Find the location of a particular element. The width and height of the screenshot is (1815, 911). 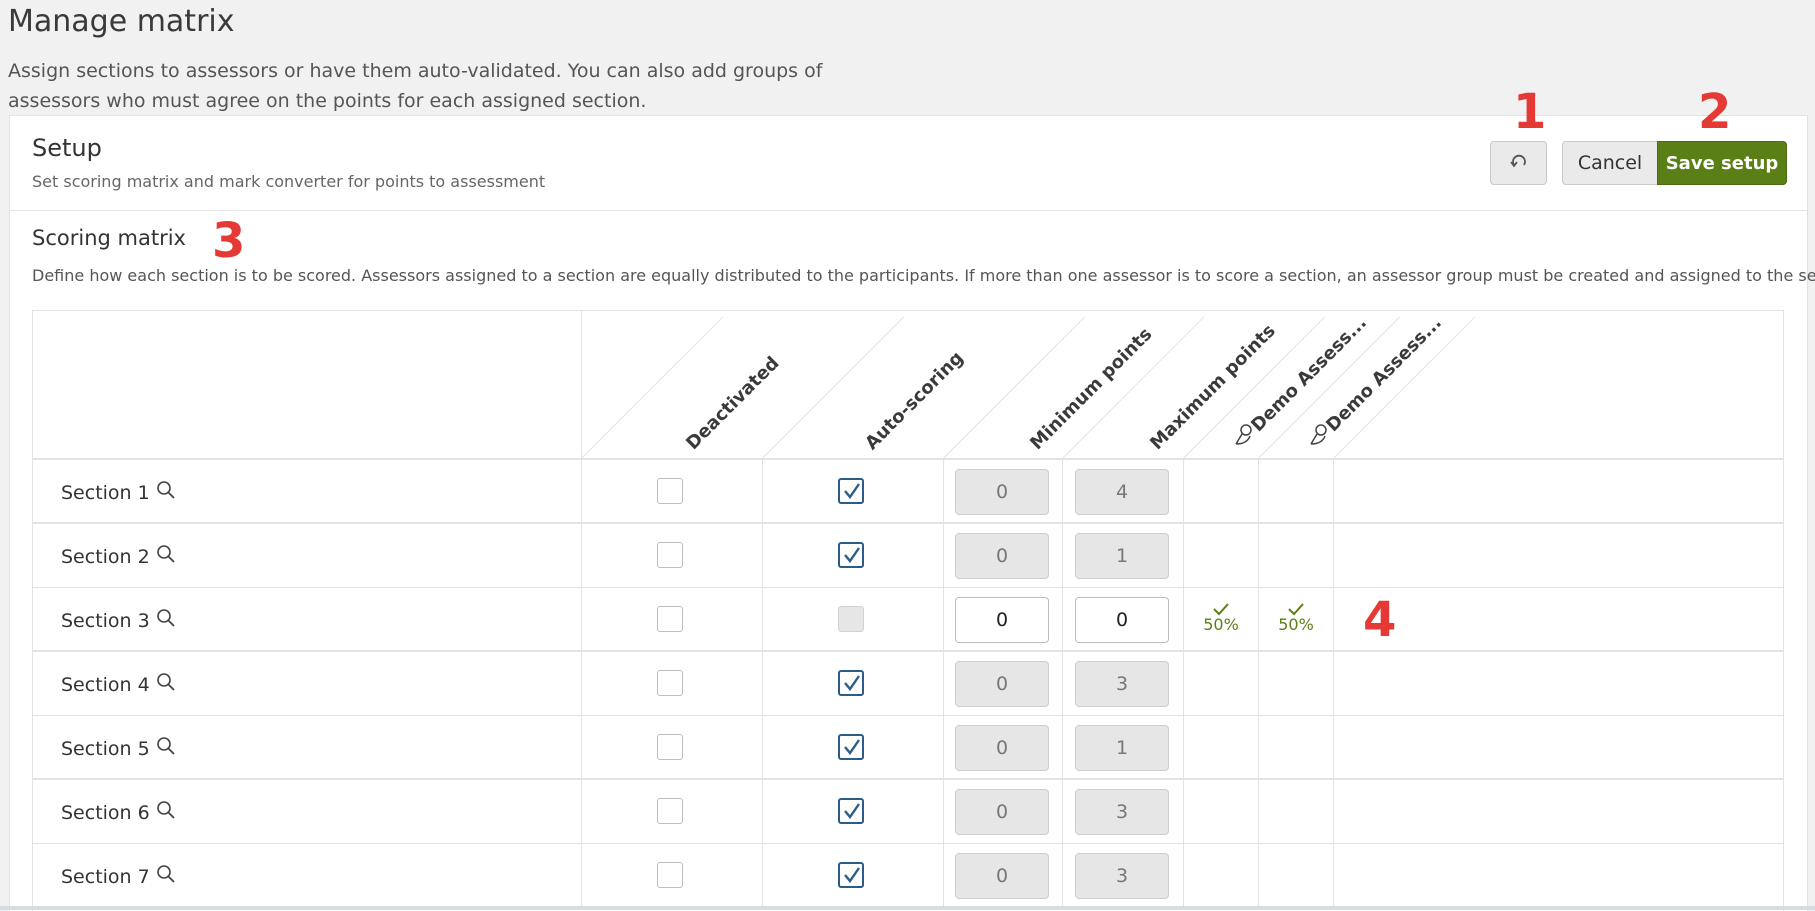

table-row: Section 1 0 4 is located at coordinates (908, 492).